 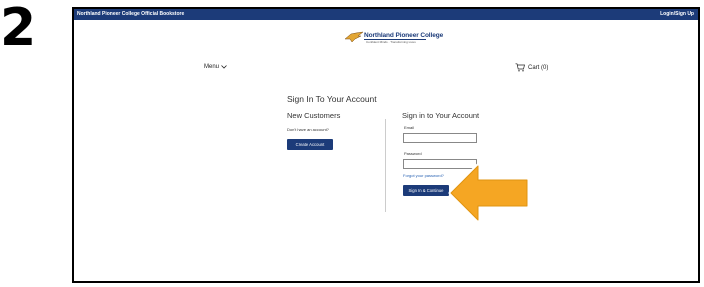 What do you see at coordinates (409, 127) in the screenshot?
I see `email-label: Email` at bounding box center [409, 127].